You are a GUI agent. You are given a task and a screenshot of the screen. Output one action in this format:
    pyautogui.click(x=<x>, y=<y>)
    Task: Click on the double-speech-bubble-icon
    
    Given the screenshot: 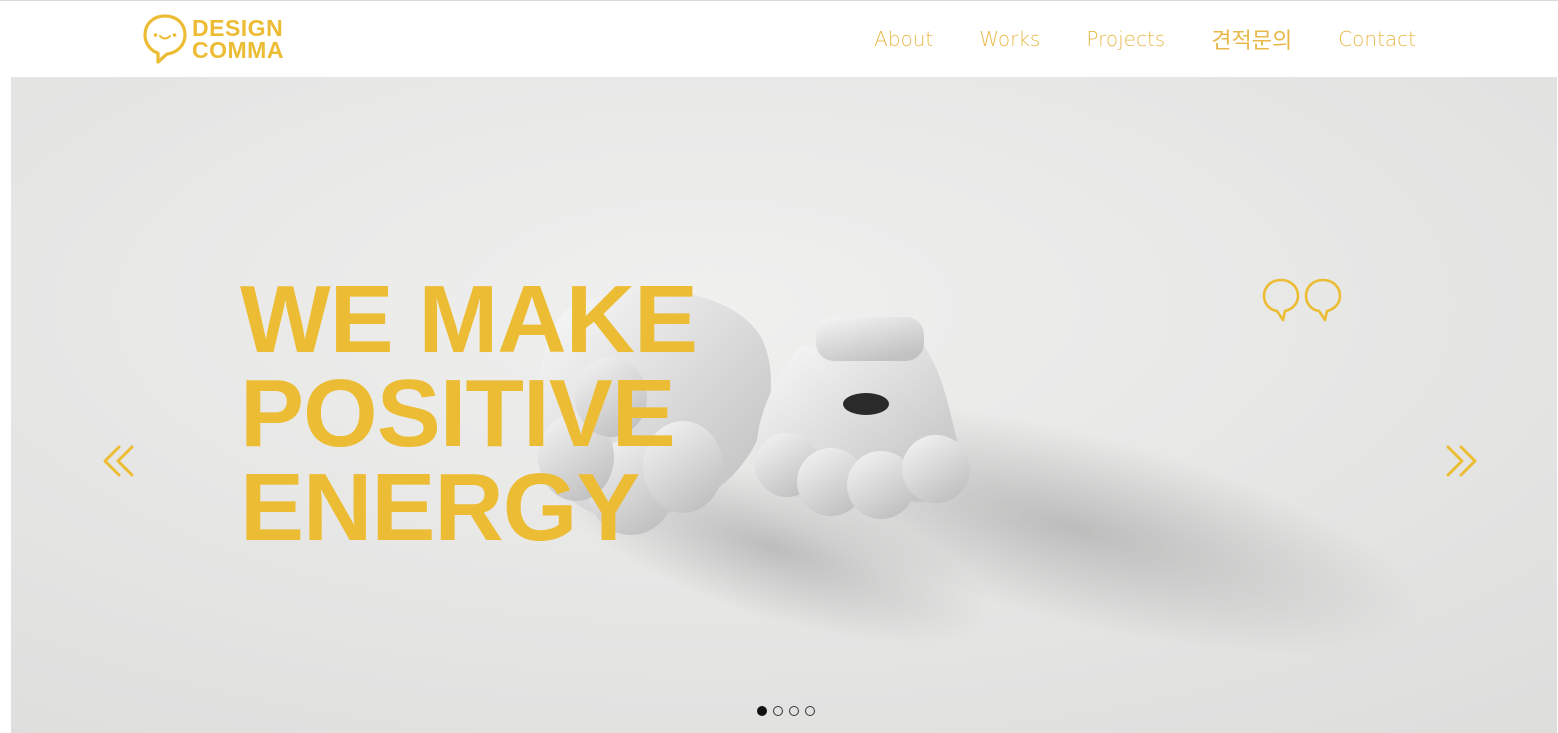 What is the action you would take?
    pyautogui.click(x=1302, y=300)
    